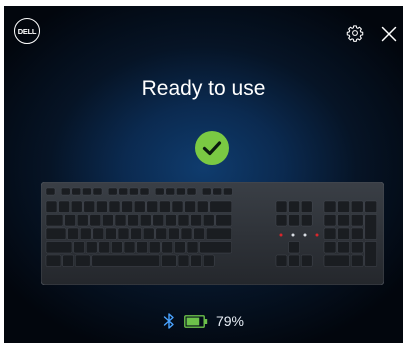 The image size is (408, 348). What do you see at coordinates (203, 321) in the screenshot?
I see `status-bar: 79%` at bounding box center [203, 321].